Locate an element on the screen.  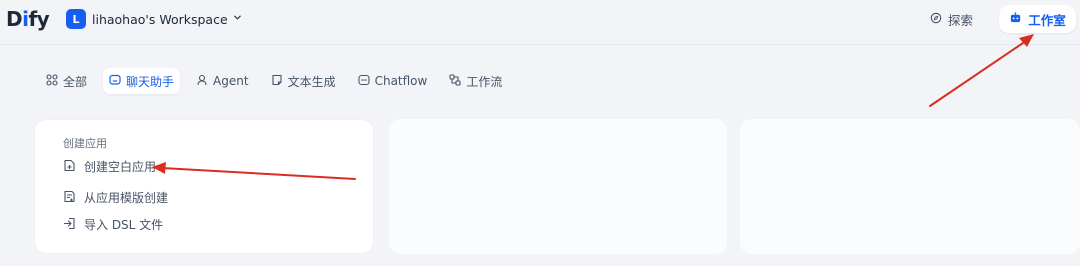
agent-icon is located at coordinates (202, 81).